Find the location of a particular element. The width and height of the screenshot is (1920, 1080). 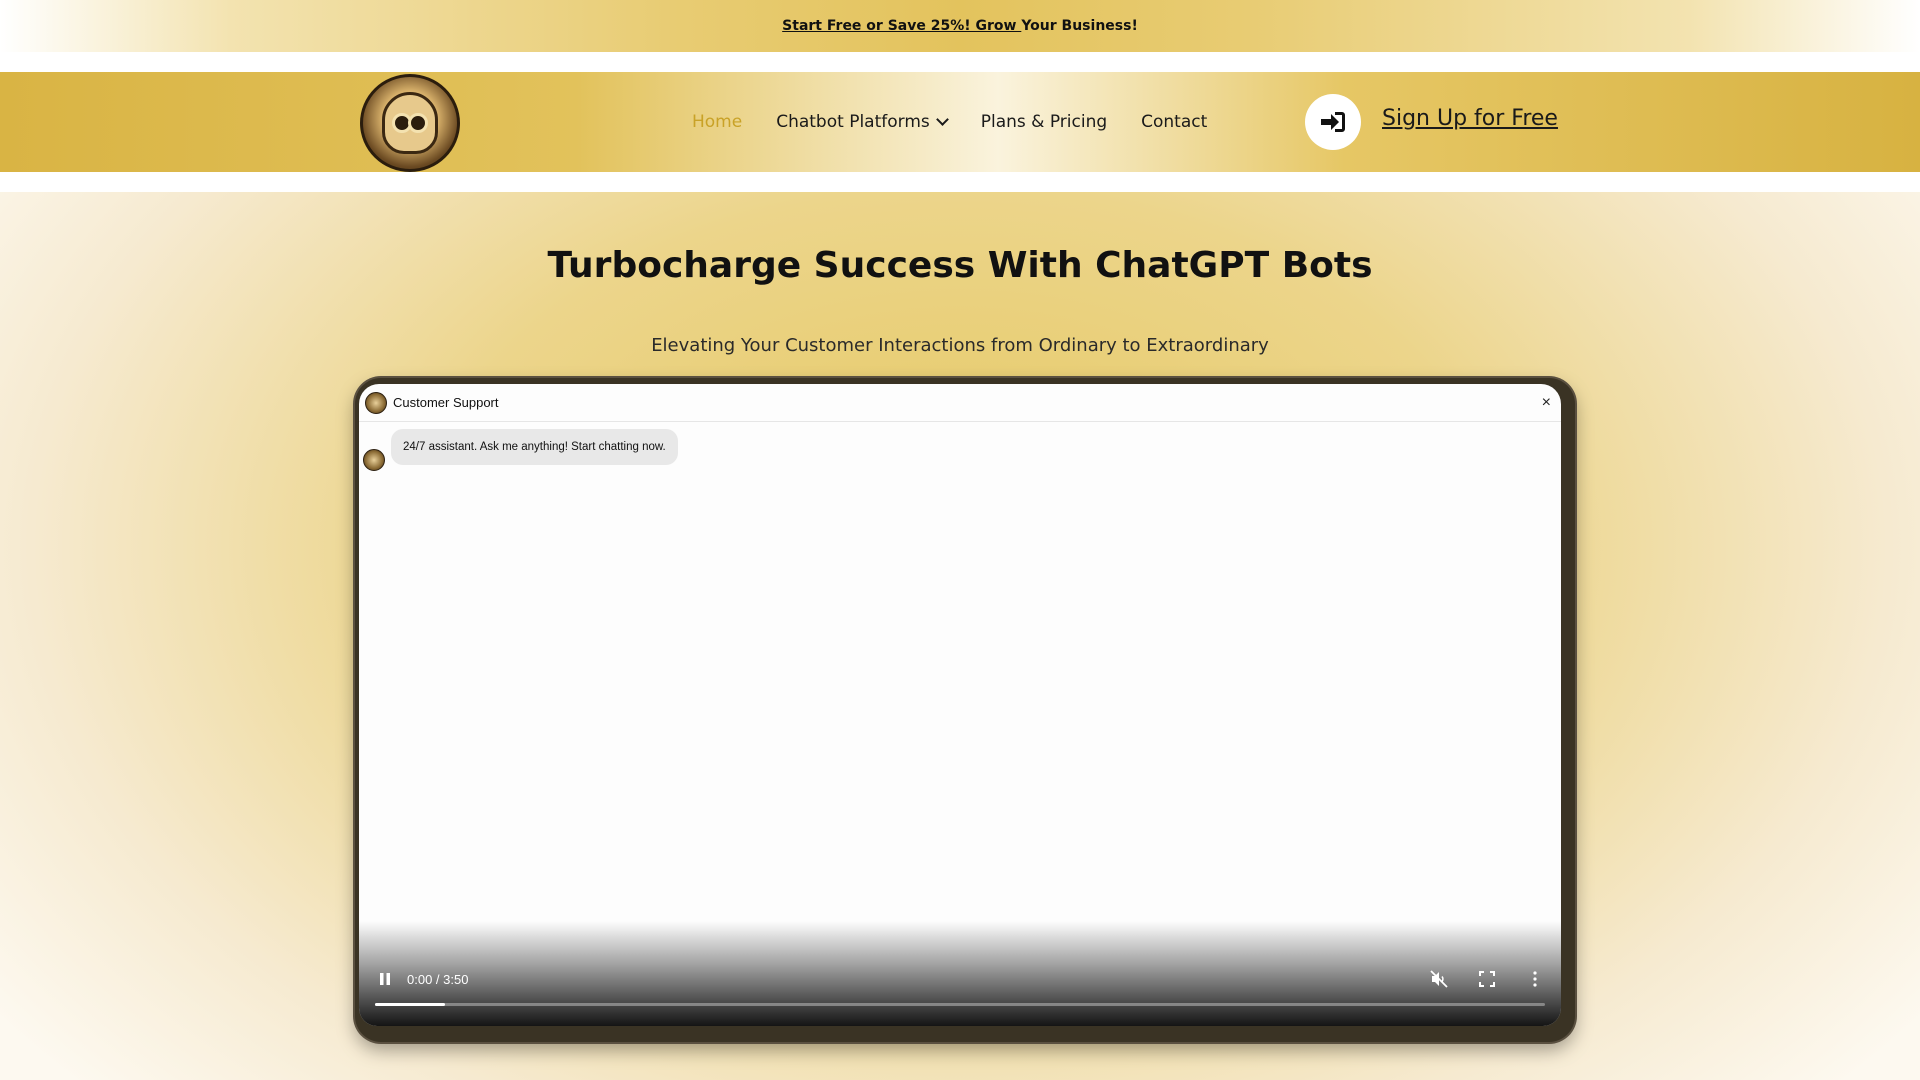

nav-plans-pricing: Plans & Pricing is located at coordinates (1044, 122).